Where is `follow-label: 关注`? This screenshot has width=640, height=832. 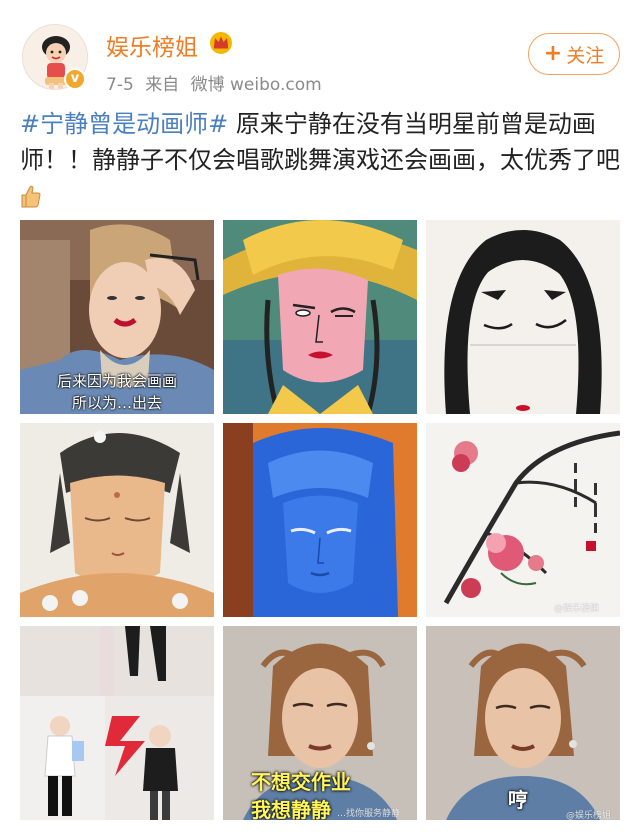
follow-label: 关注 is located at coordinates (585, 55).